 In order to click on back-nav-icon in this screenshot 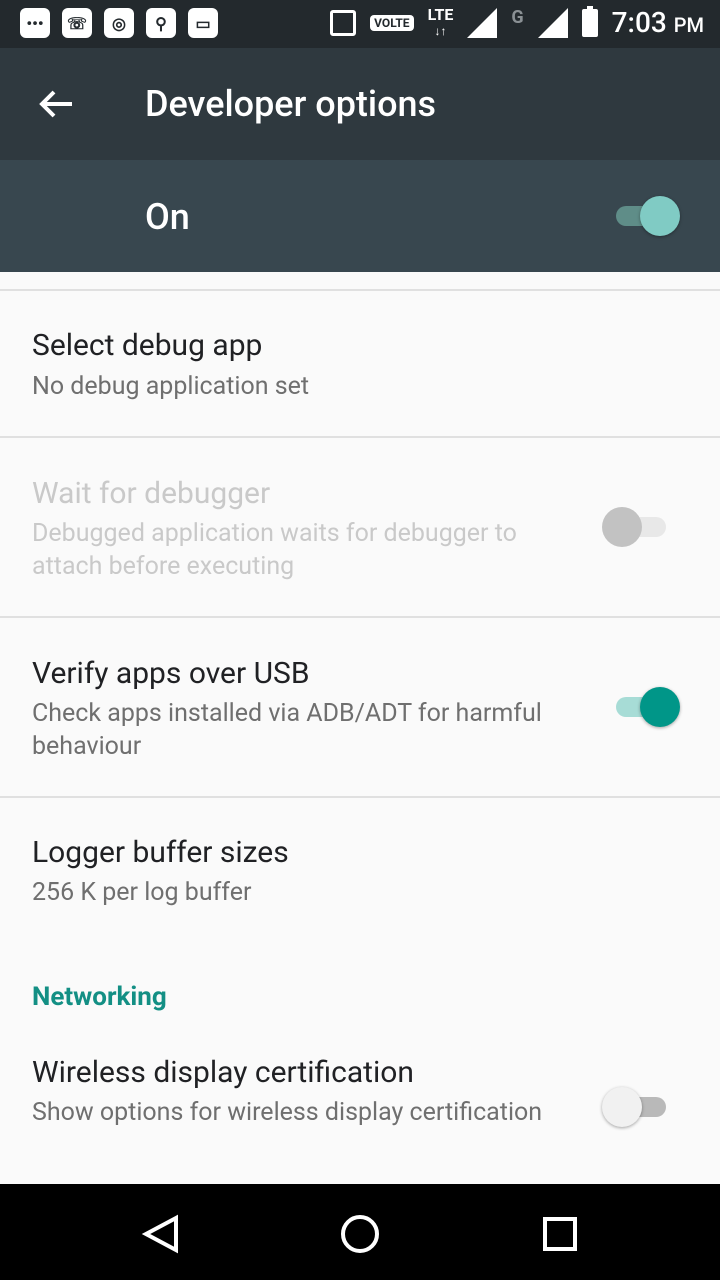, I will do `click(160, 1234)`.